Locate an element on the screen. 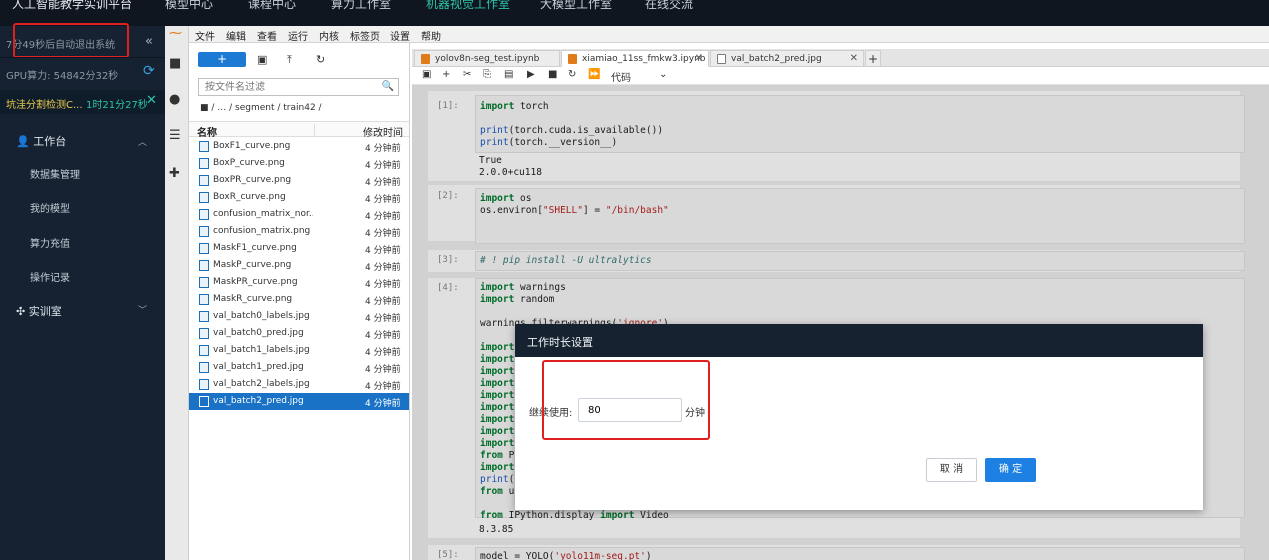 The image size is (1269, 560). highlight-box-timer is located at coordinates (71, 40).